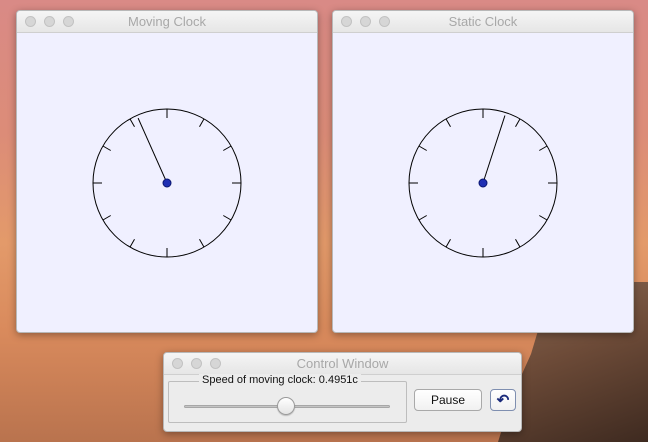 This screenshot has width=648, height=442. What do you see at coordinates (448, 400) in the screenshot?
I see `pause-button: Pause` at bounding box center [448, 400].